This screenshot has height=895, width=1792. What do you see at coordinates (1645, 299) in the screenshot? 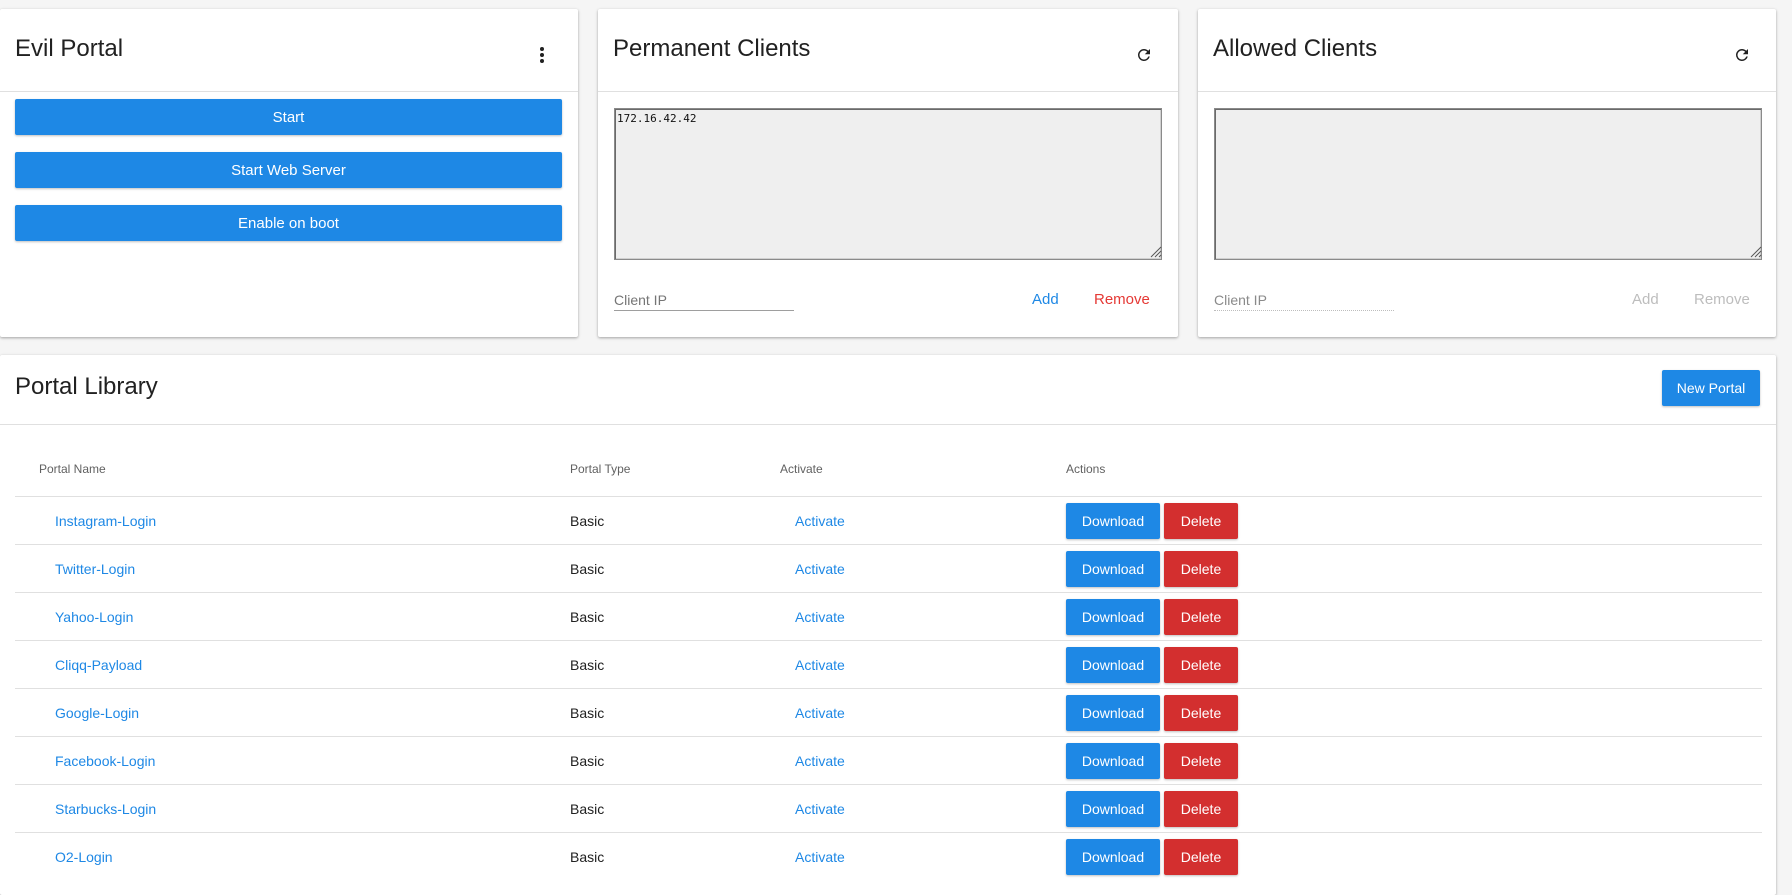
I see `allowed-add-button: Add` at bounding box center [1645, 299].